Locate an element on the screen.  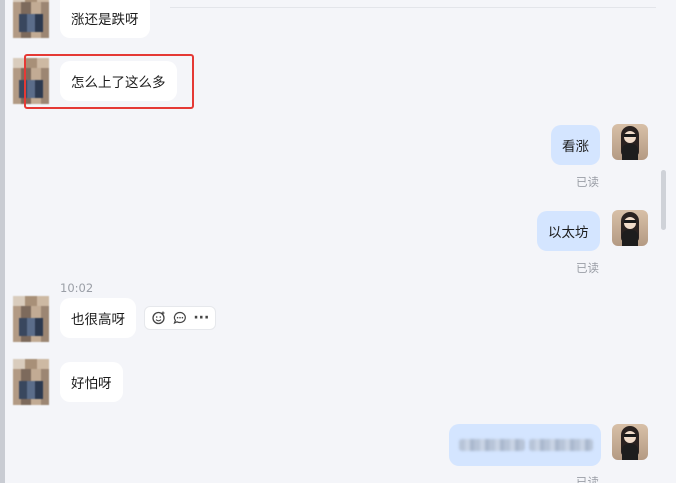
message-bubble-incoming: 也很高呀 is located at coordinates (98, 318).